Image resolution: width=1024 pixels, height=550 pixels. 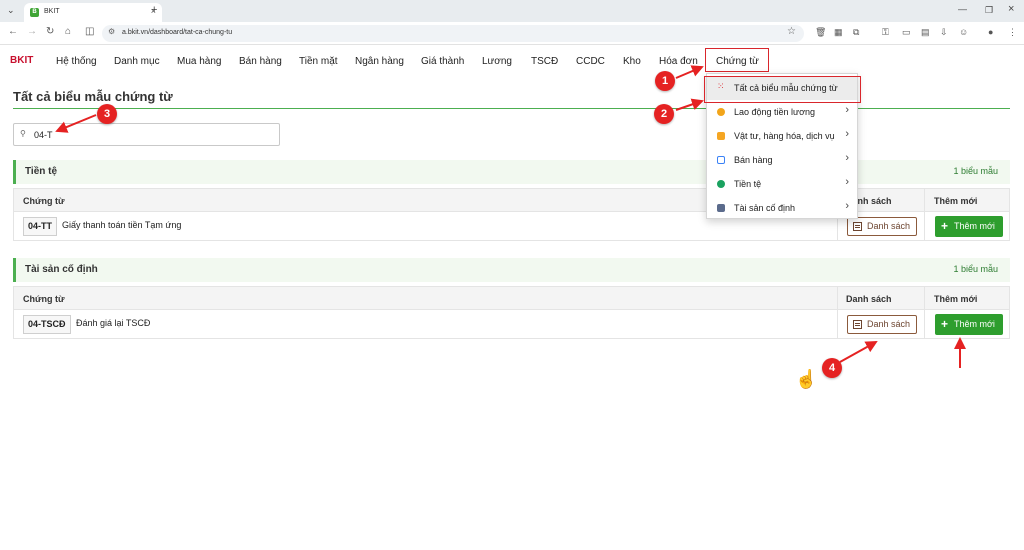 What do you see at coordinates (906, 32) in the screenshot?
I see `card-icon: ▭` at bounding box center [906, 32].